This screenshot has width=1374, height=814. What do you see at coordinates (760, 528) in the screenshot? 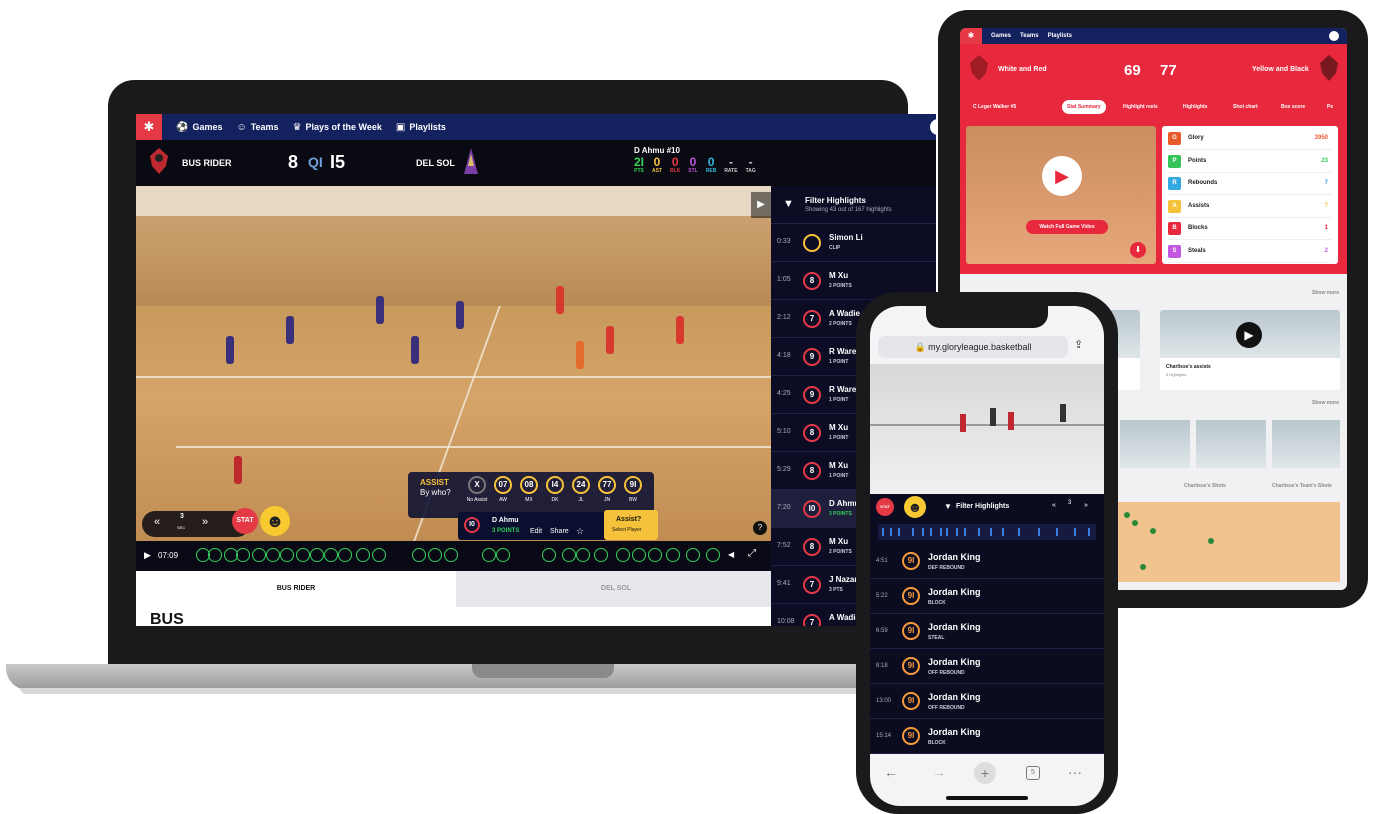
I see `help-button: ?` at bounding box center [760, 528].